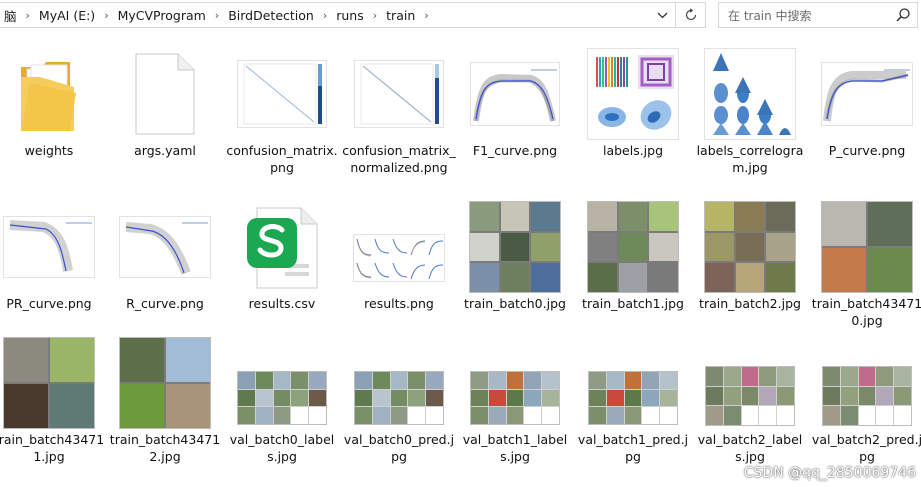 Image resolution: width=921 pixels, height=487 pixels. What do you see at coordinates (162, 15) in the screenshot?
I see `breadcrumb-mycvprogram: MyCVProgram` at bounding box center [162, 15].